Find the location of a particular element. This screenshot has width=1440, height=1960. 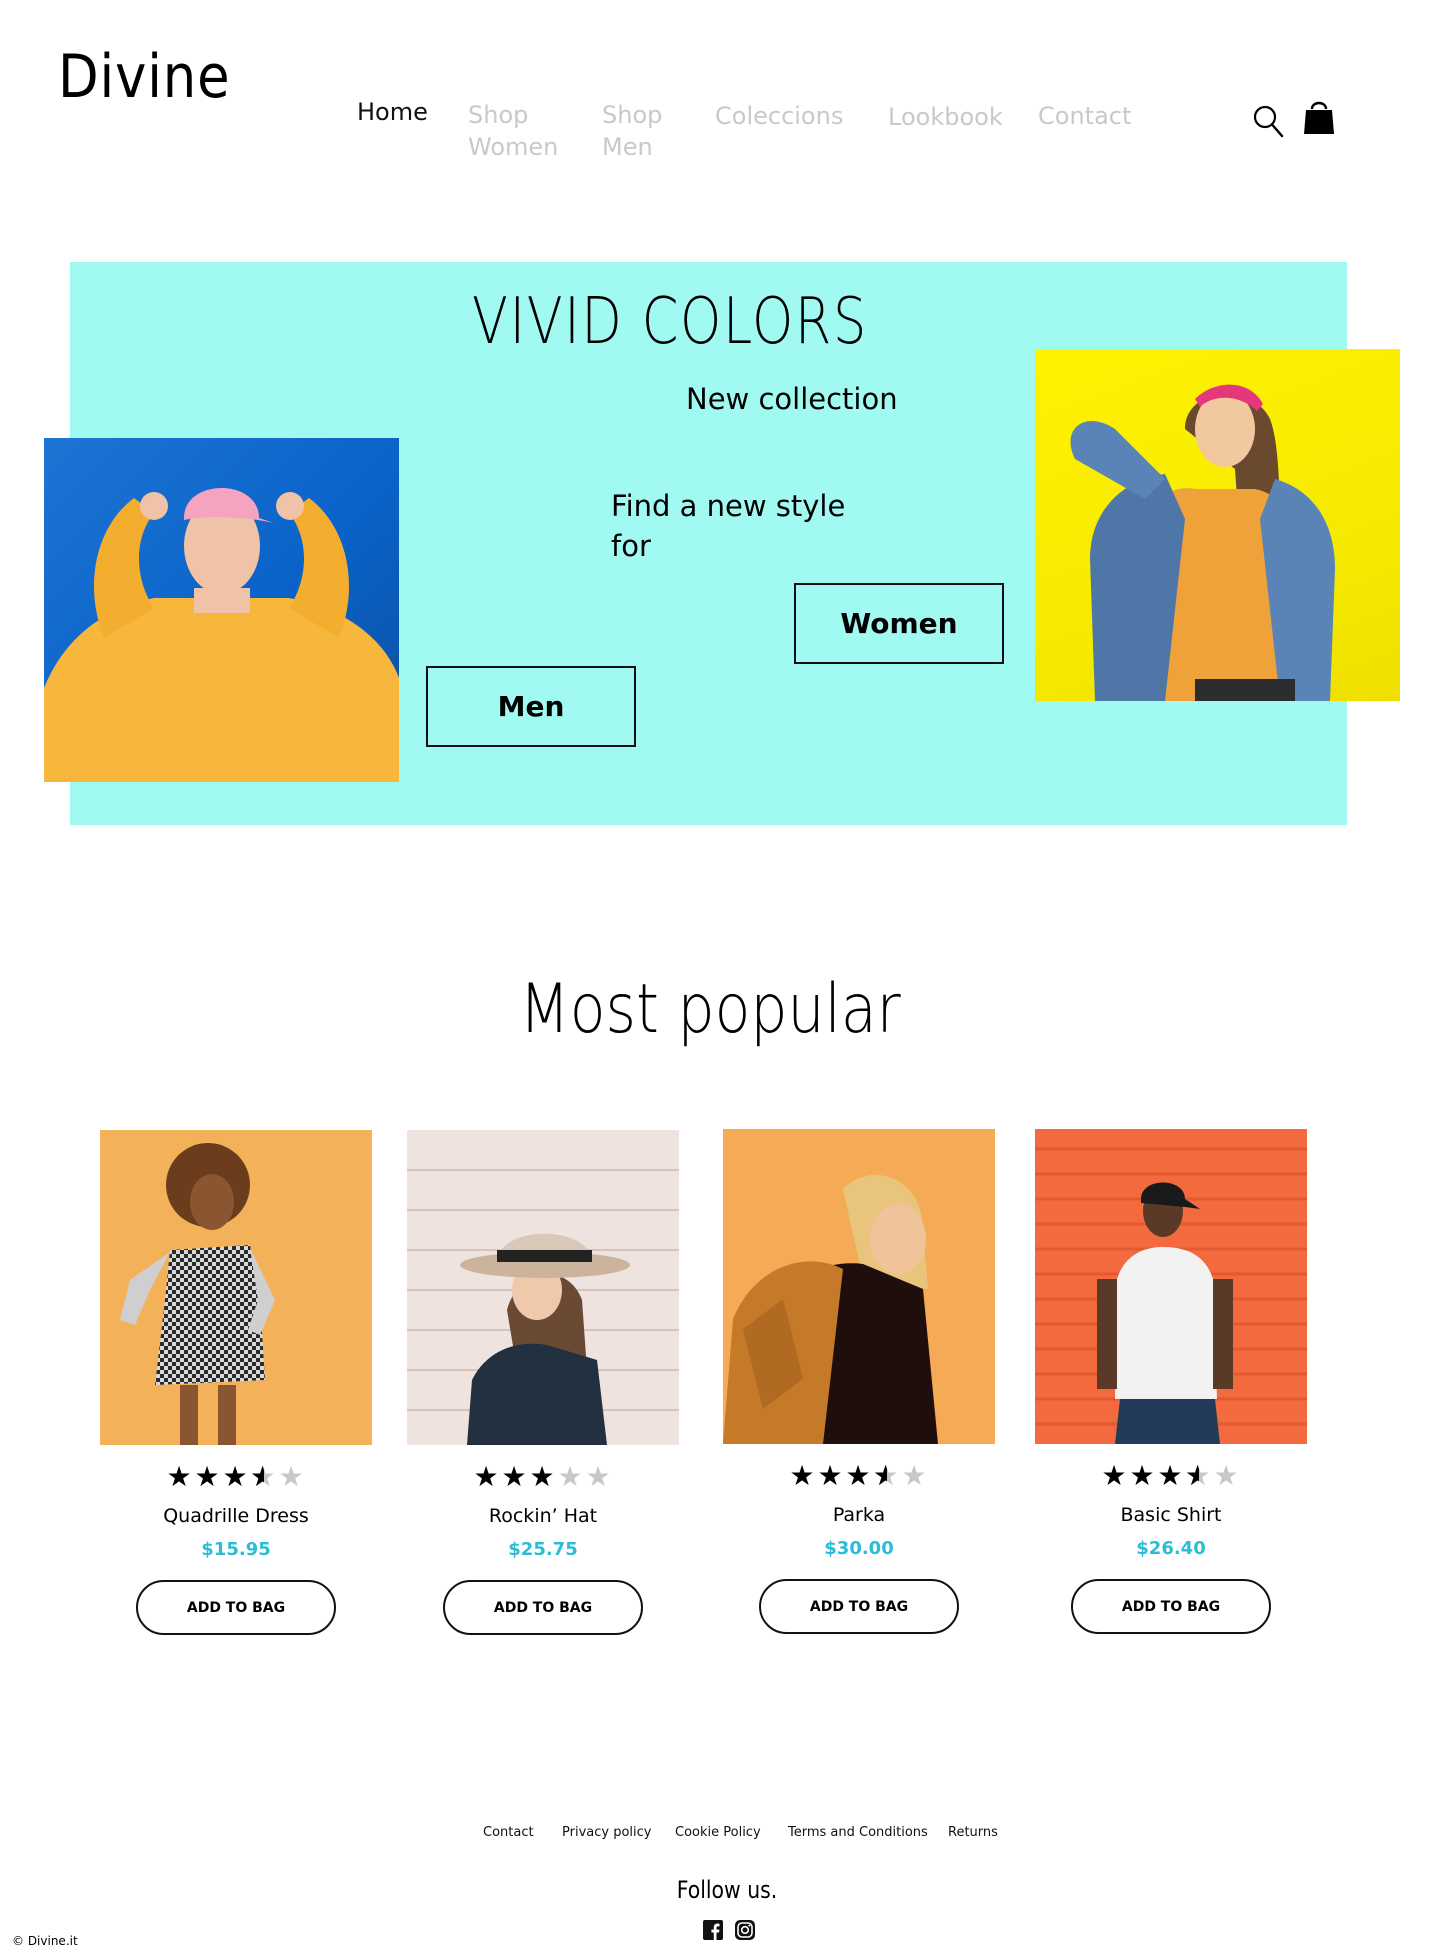

hero-women-photo is located at coordinates (1217, 525).